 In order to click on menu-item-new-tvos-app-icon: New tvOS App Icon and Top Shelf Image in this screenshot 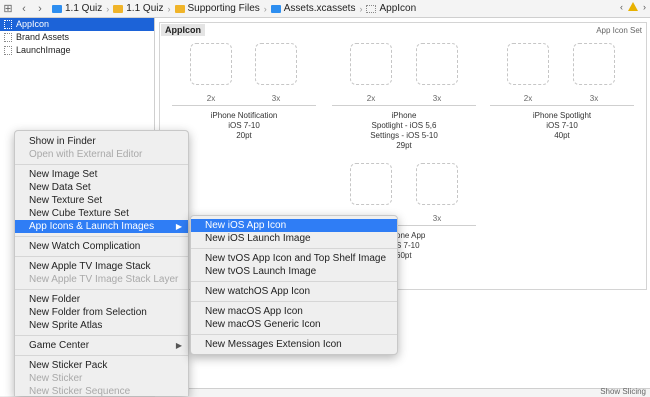, I will do `click(294, 258)`.